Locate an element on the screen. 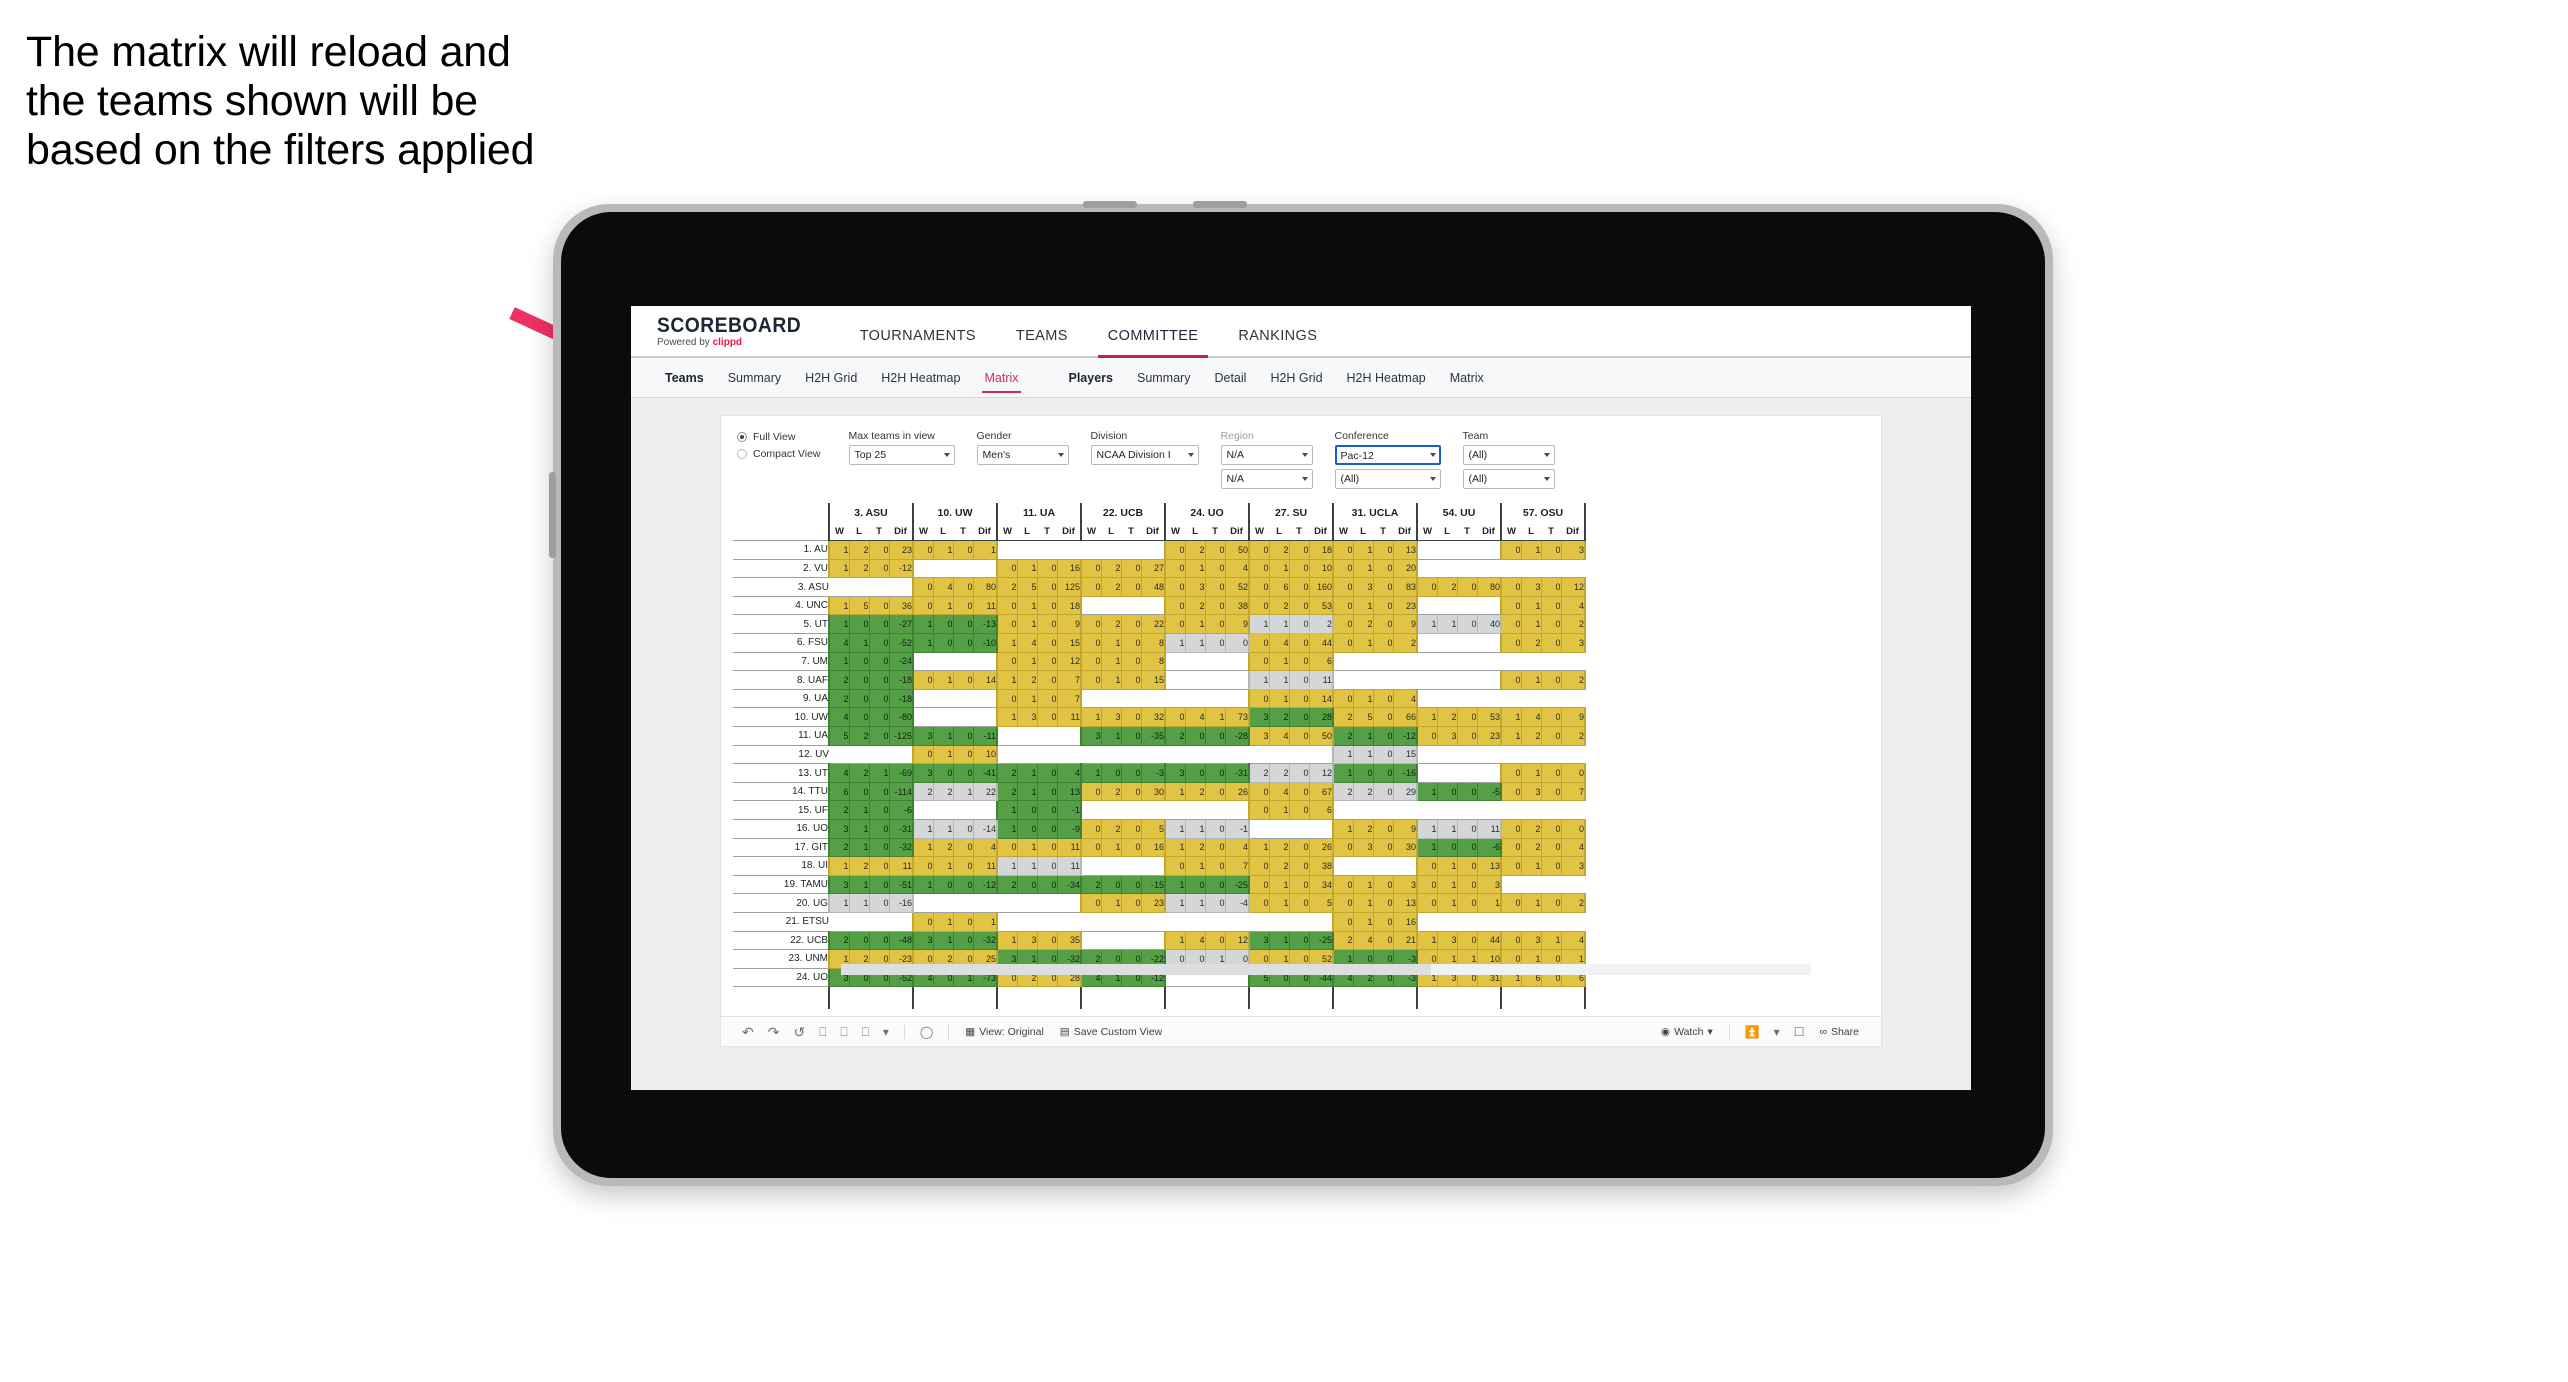  matrix-sub-header-t: T is located at coordinates (1047, 532).